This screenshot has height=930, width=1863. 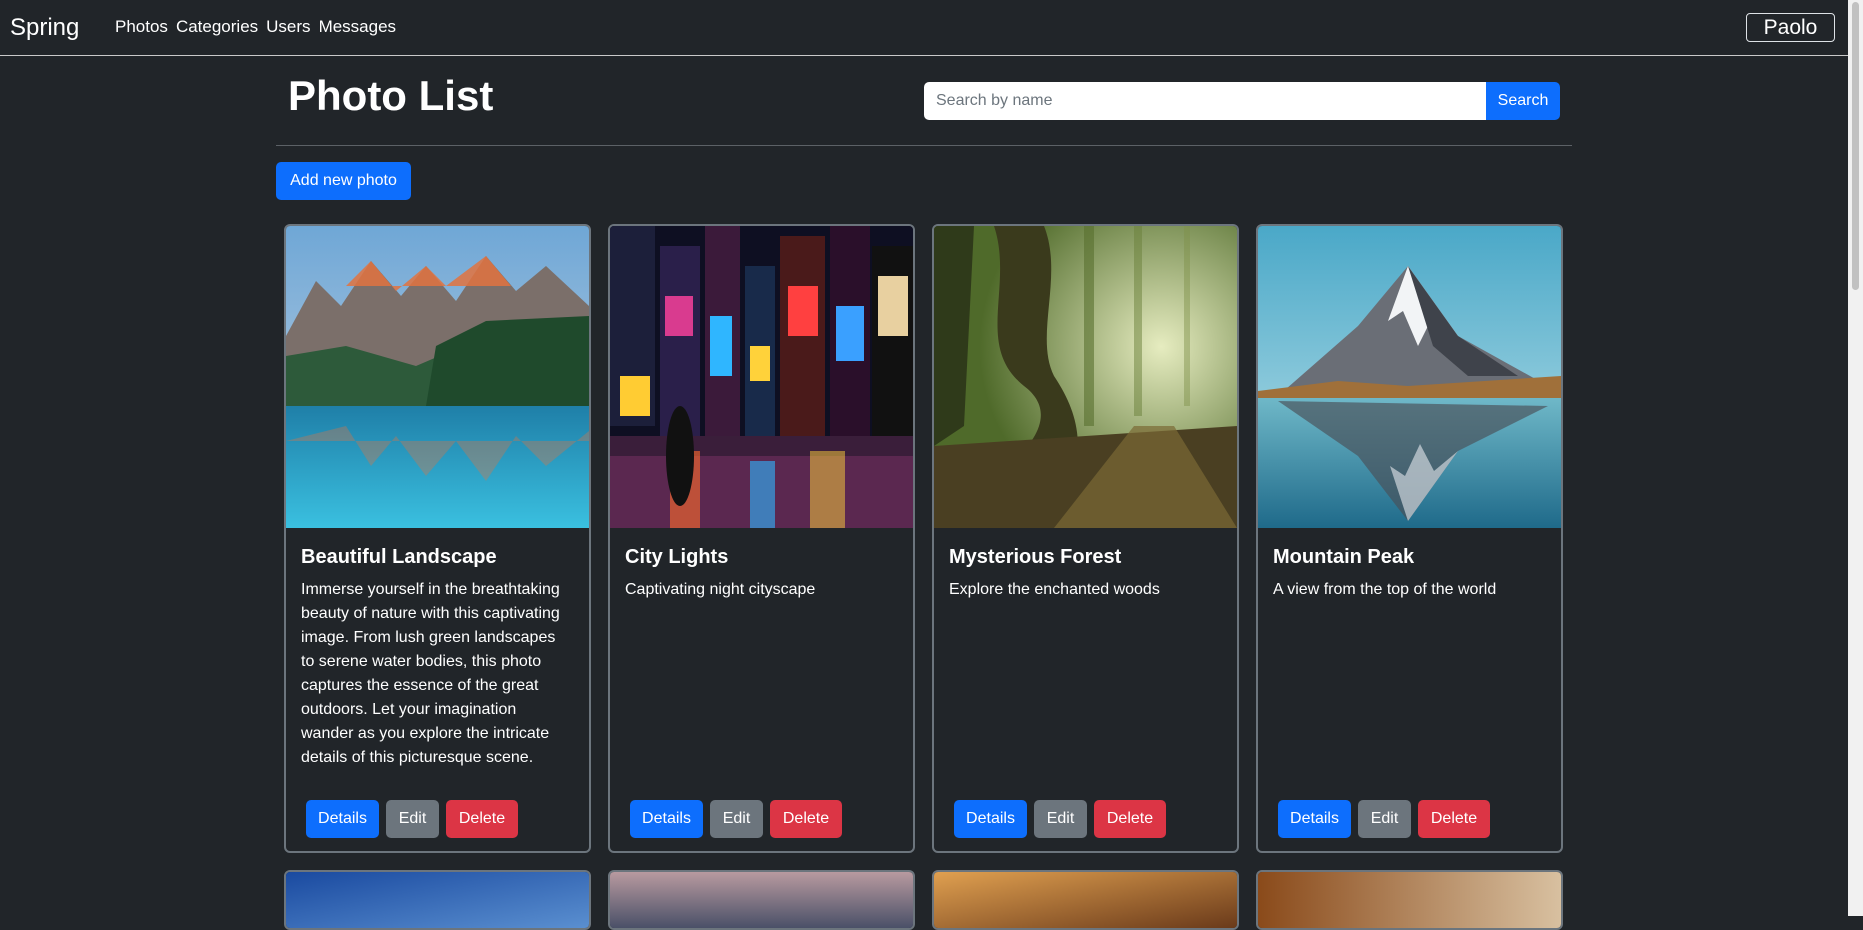 I want to click on scrollbar-thumb, so click(x=1855, y=146).